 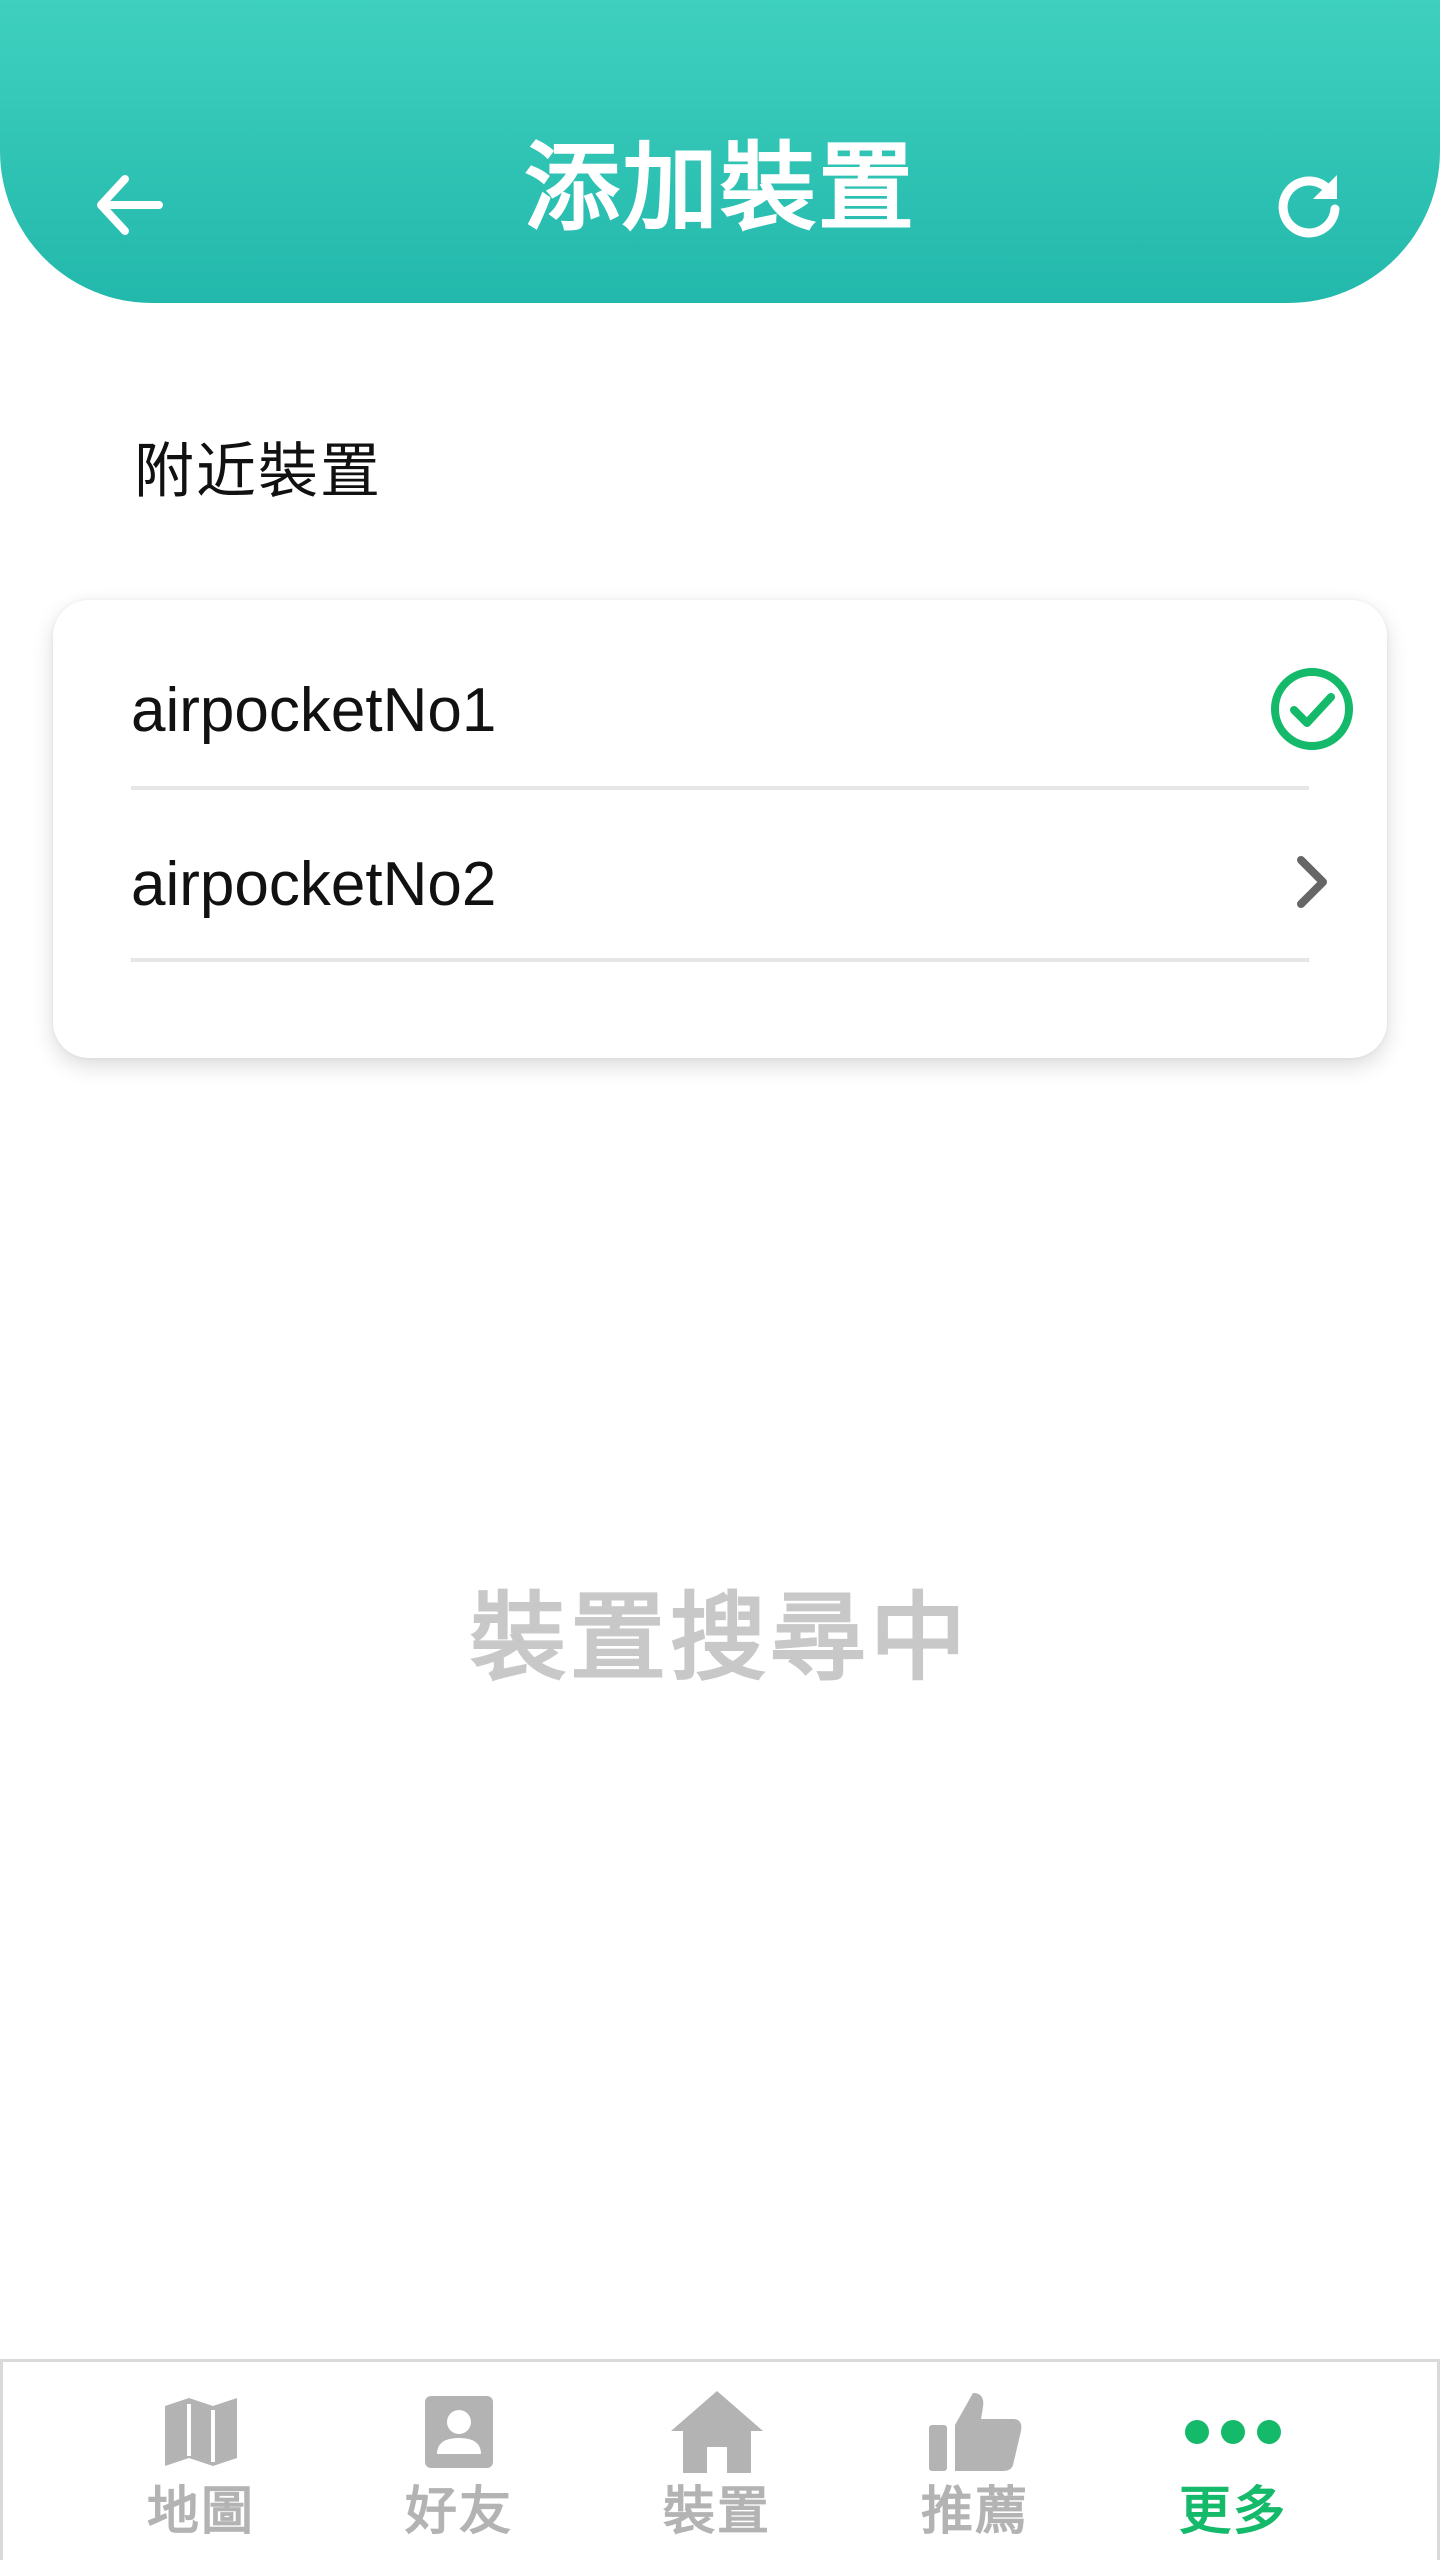 What do you see at coordinates (1311, 882) in the screenshot?
I see `chevron-right-icon` at bounding box center [1311, 882].